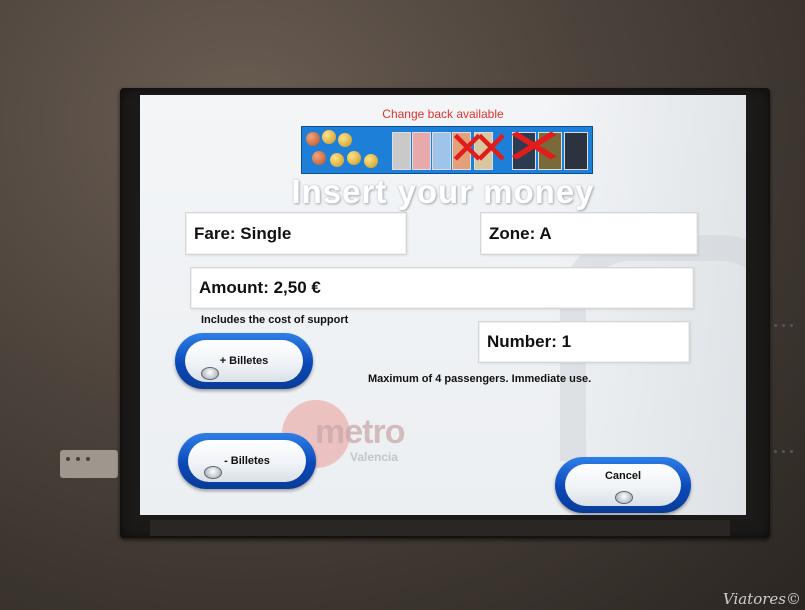  I want to click on cancel-button: Cancel, so click(623, 485).